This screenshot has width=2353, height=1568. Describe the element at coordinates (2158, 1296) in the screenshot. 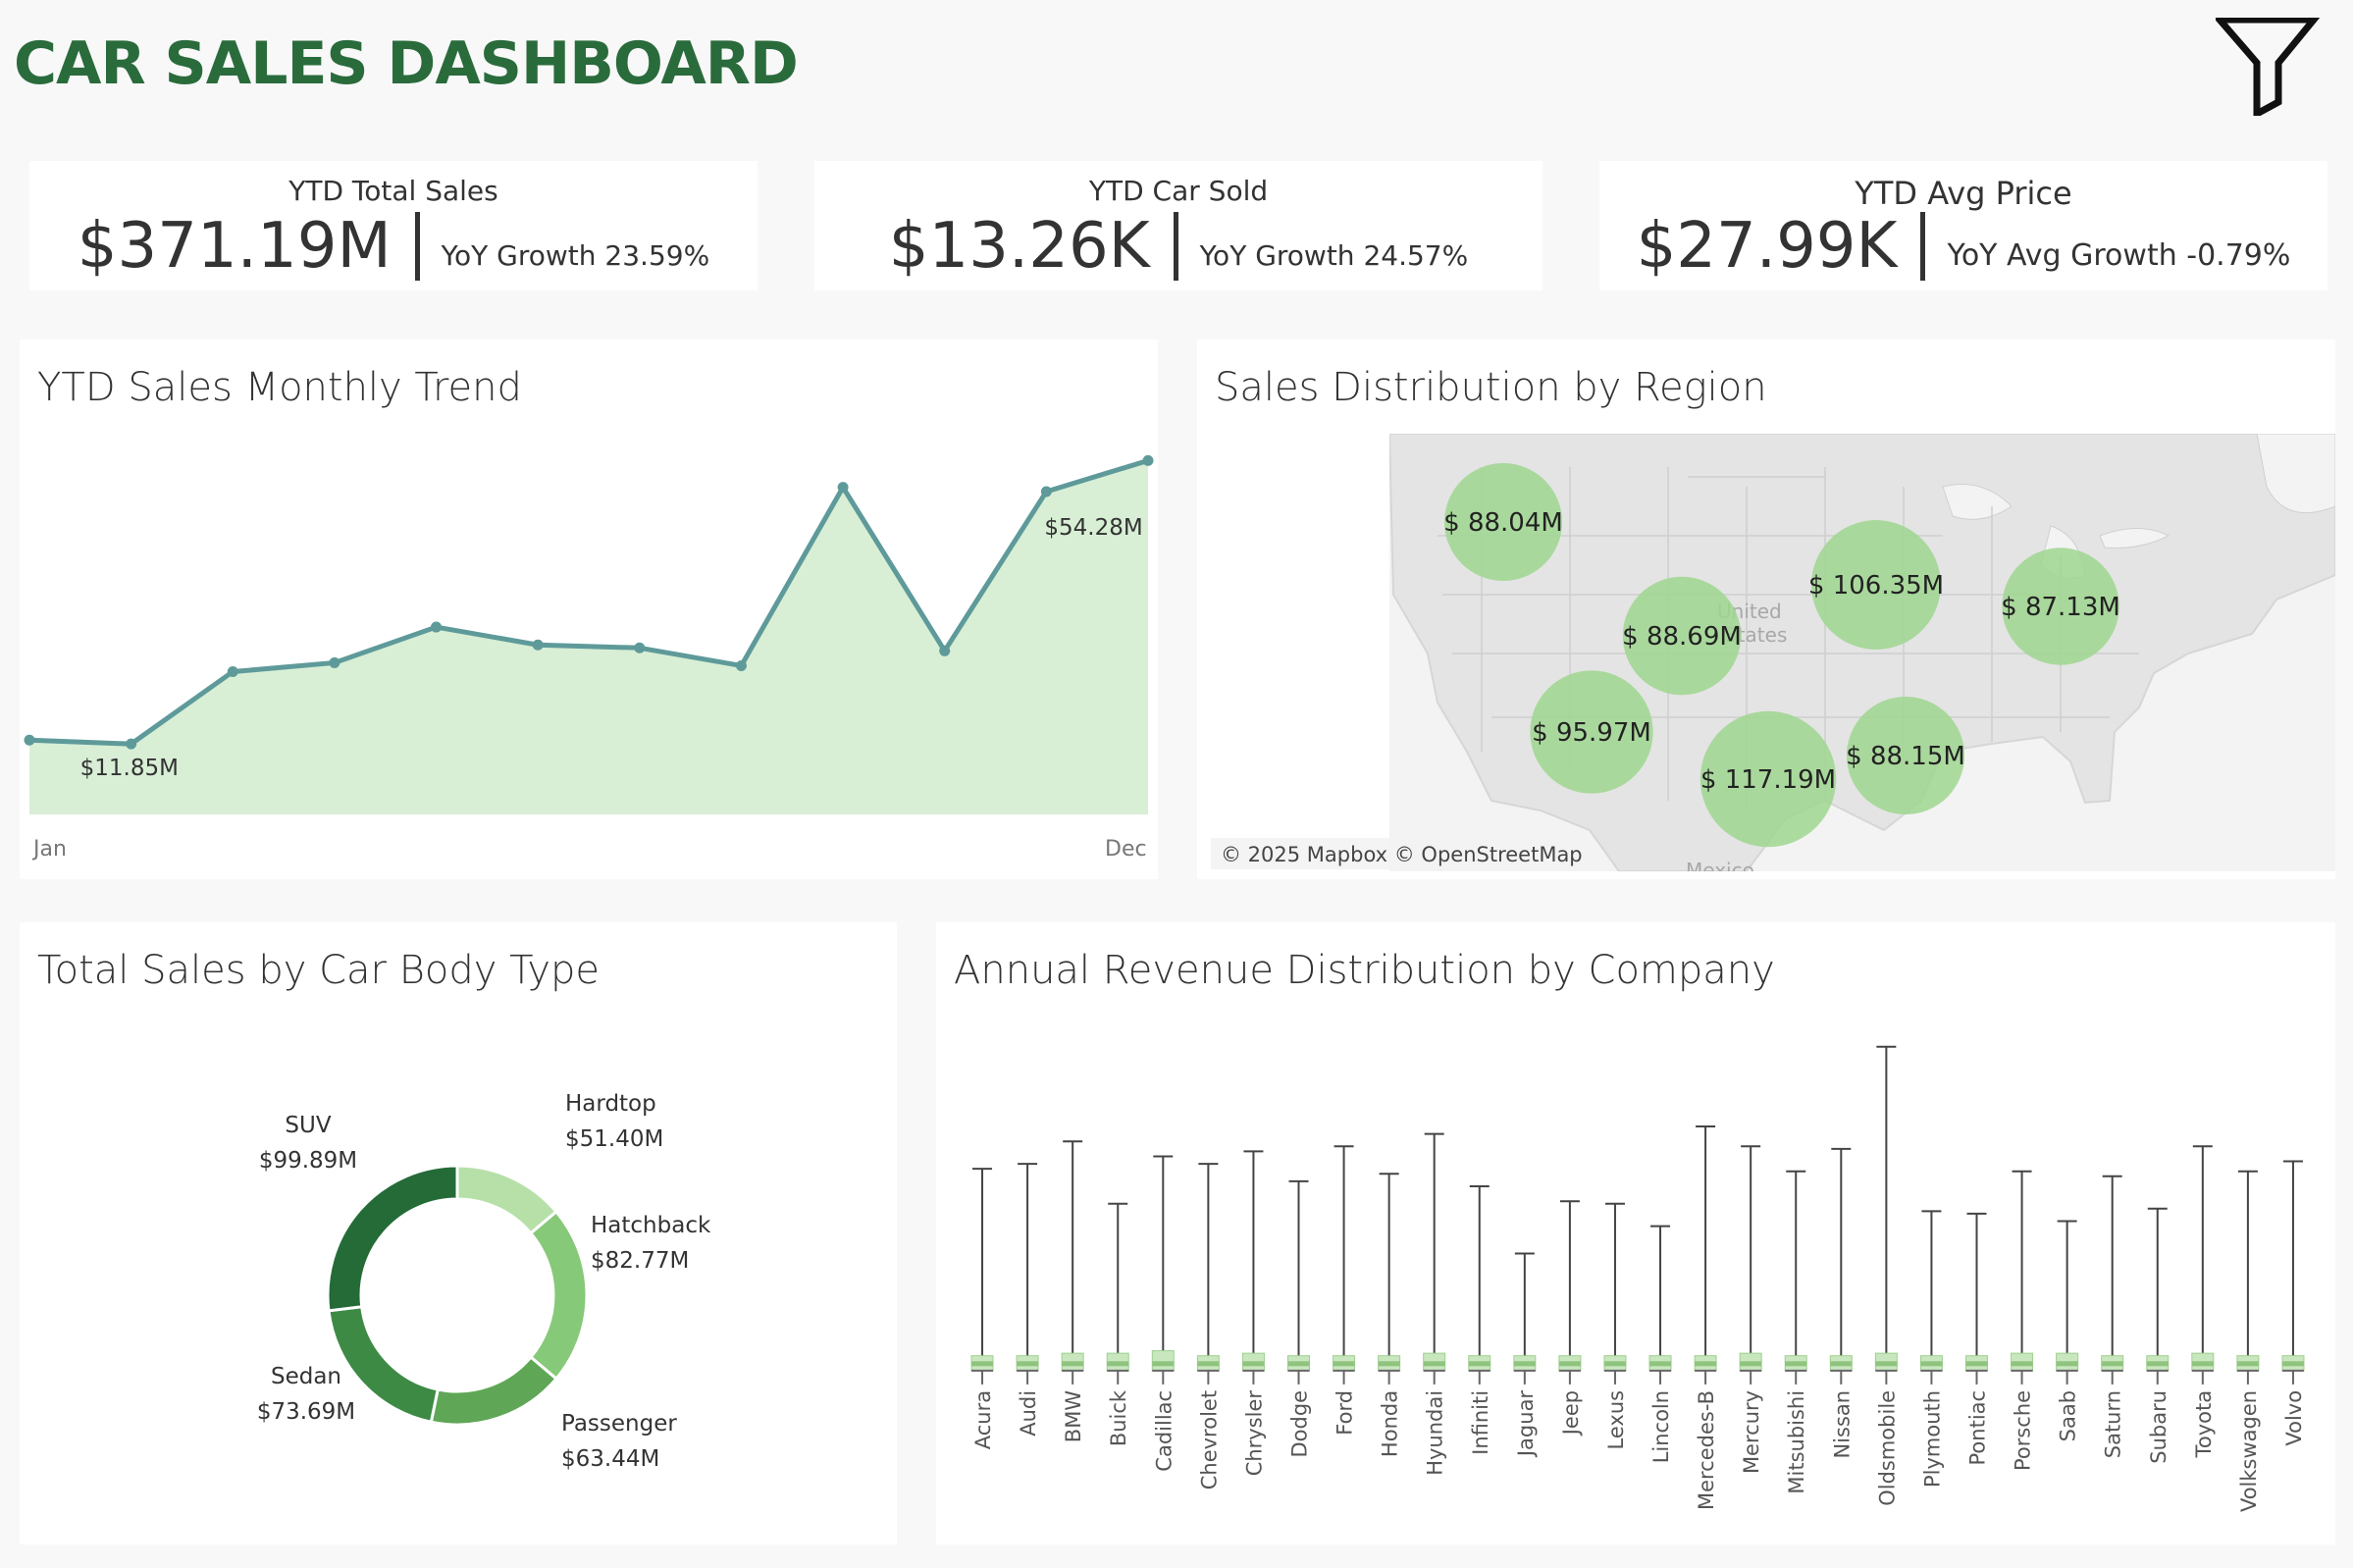

I see `box-company-subaru` at that location.